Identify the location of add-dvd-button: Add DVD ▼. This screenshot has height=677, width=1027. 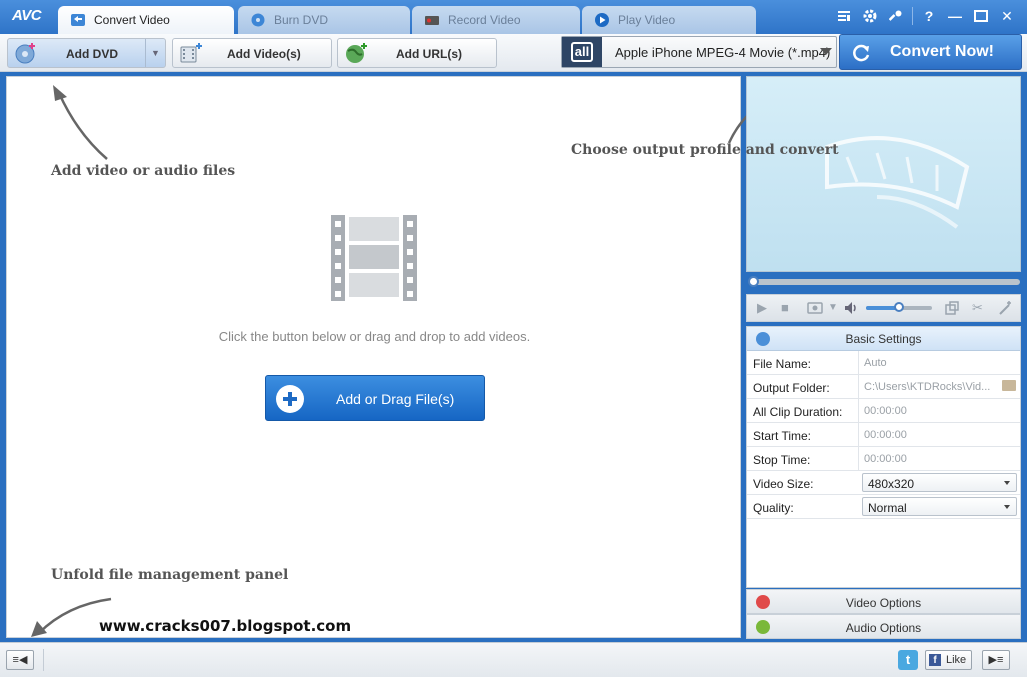
(86, 53).